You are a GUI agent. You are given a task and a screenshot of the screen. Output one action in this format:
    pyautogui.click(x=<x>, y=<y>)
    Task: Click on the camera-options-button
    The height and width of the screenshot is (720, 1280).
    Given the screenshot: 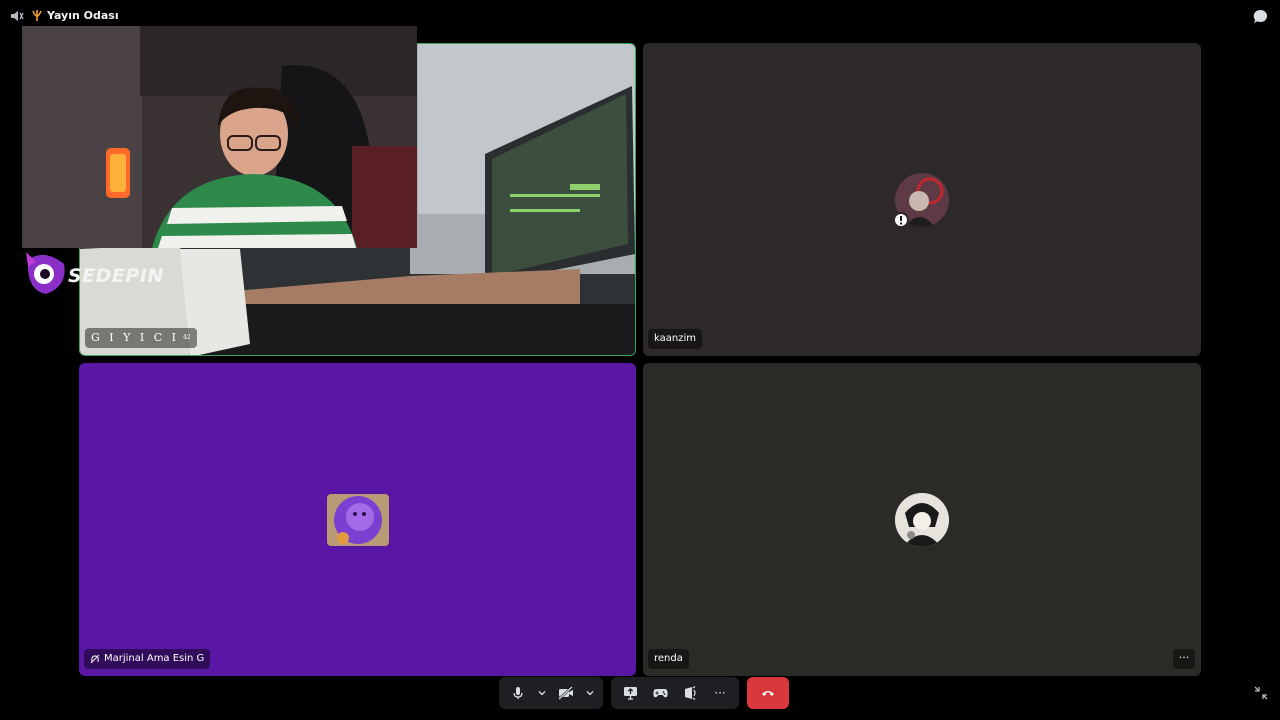 What is the action you would take?
    pyautogui.click(x=590, y=693)
    